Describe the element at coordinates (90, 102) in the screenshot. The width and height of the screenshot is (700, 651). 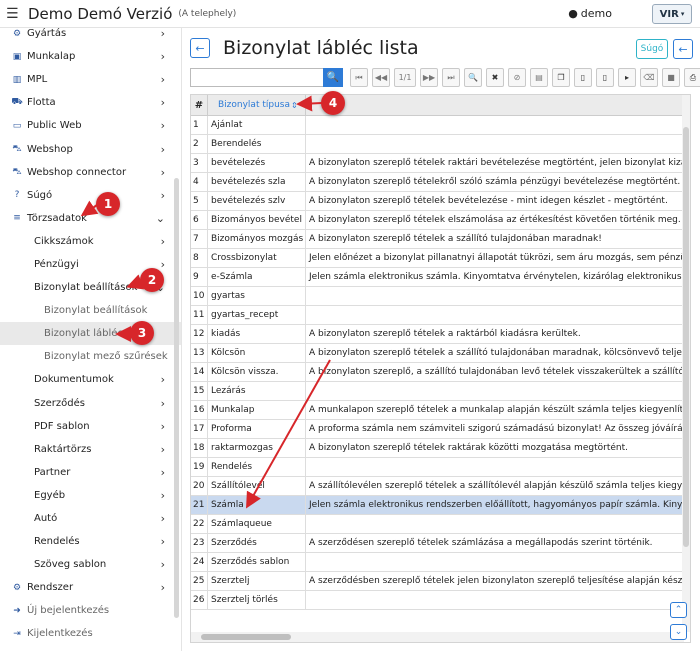
I see `sidebar-item-flotta: ⛟ Flotta ›` at that location.